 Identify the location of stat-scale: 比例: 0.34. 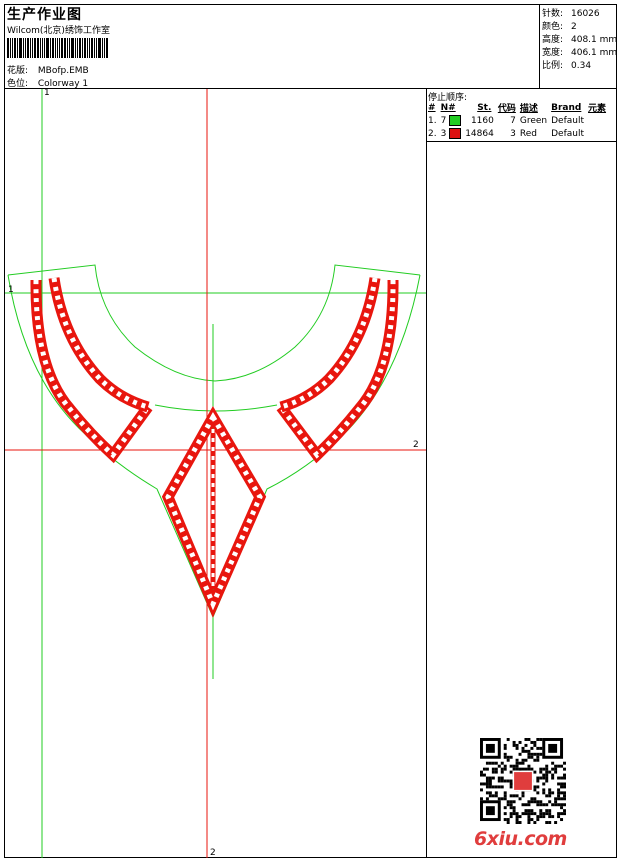
(566, 64).